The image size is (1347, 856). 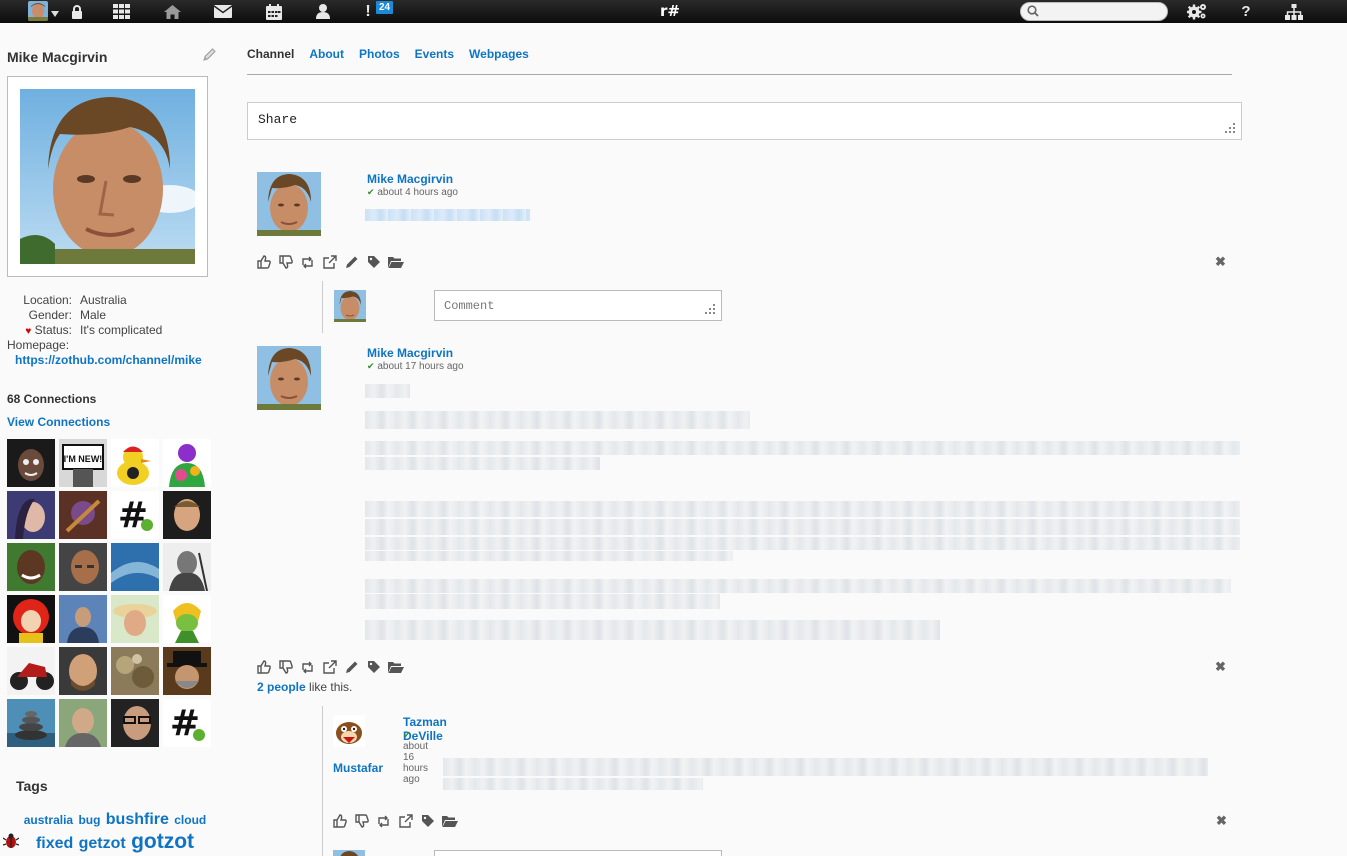 I want to click on site-brand: r#, so click(x=670, y=11).